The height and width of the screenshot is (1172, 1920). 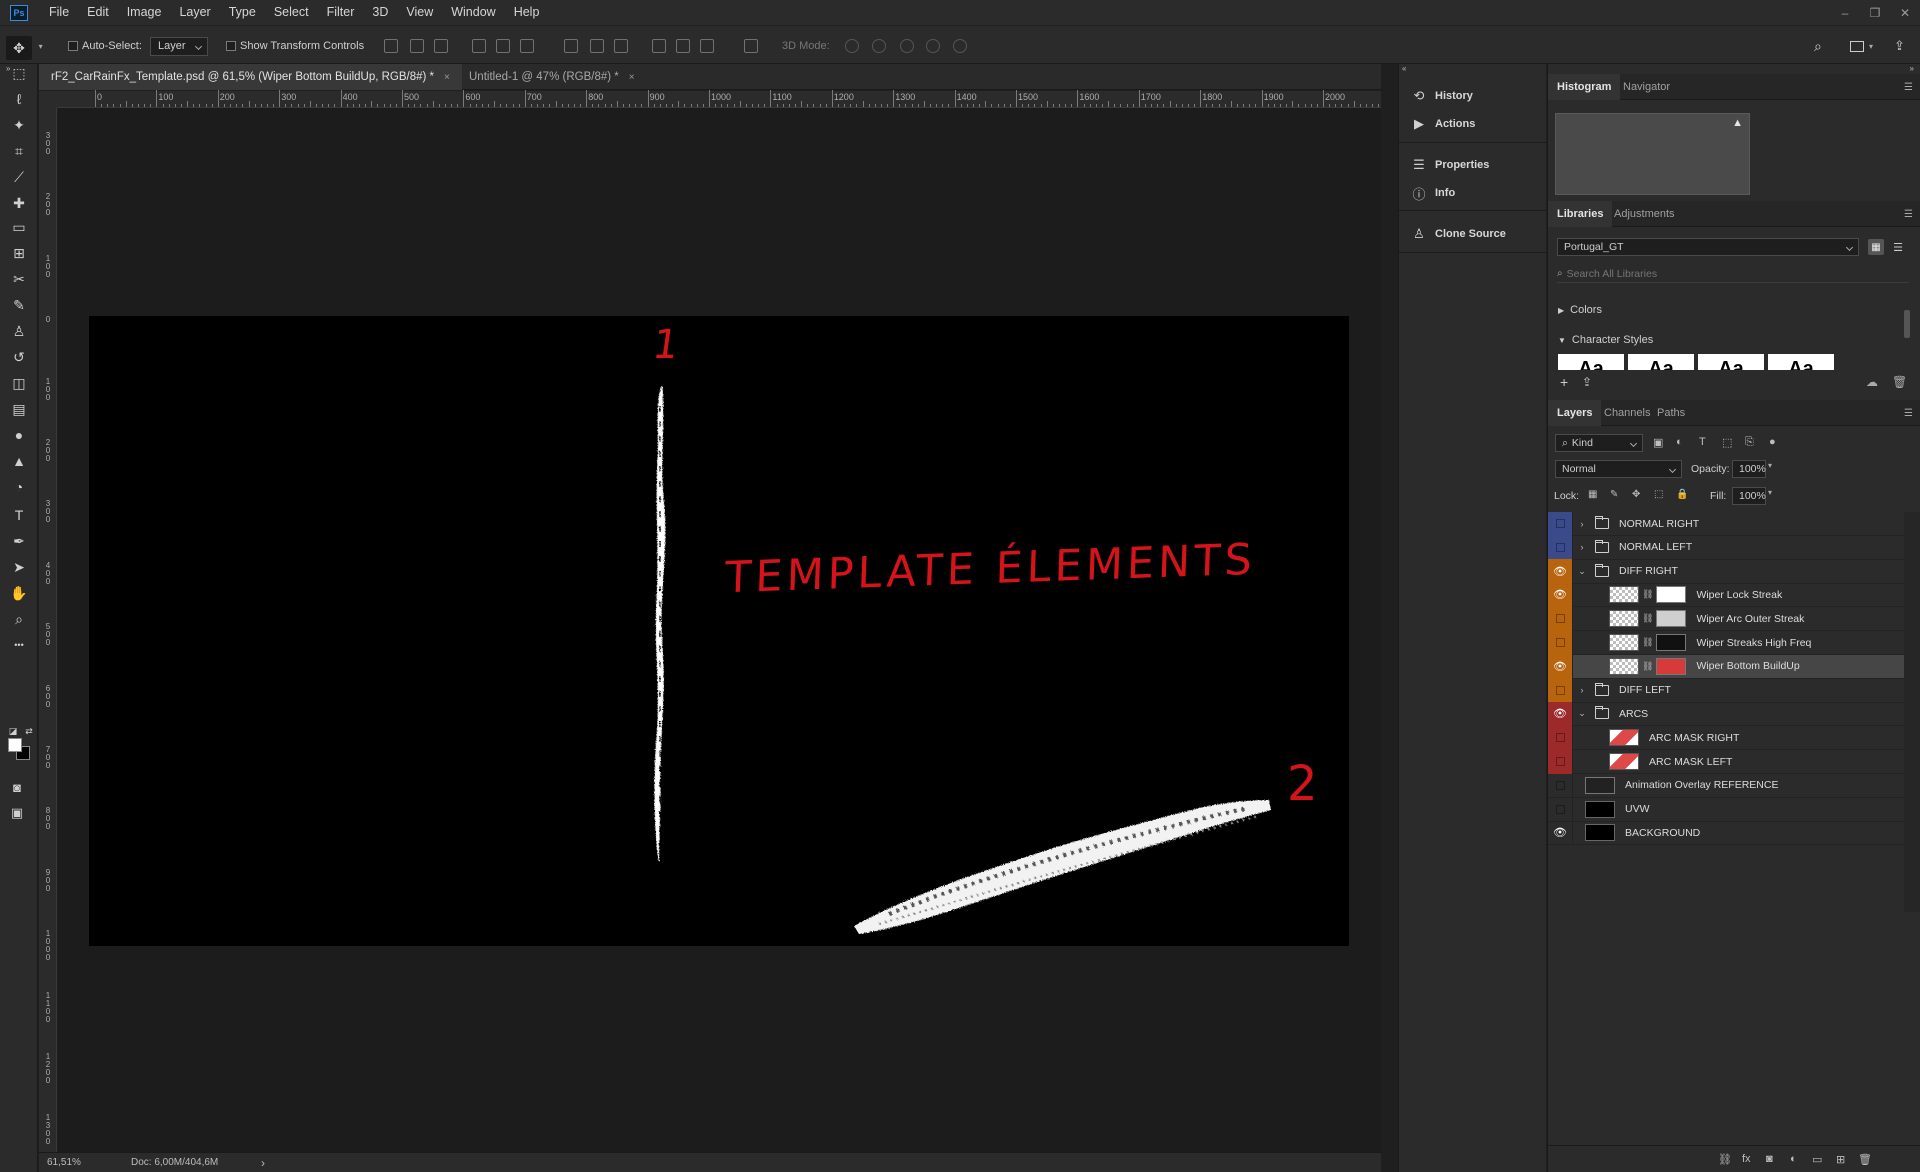 What do you see at coordinates (1726, 785) in the screenshot?
I see `layer-row: Animation Overlay REFERENCE` at bounding box center [1726, 785].